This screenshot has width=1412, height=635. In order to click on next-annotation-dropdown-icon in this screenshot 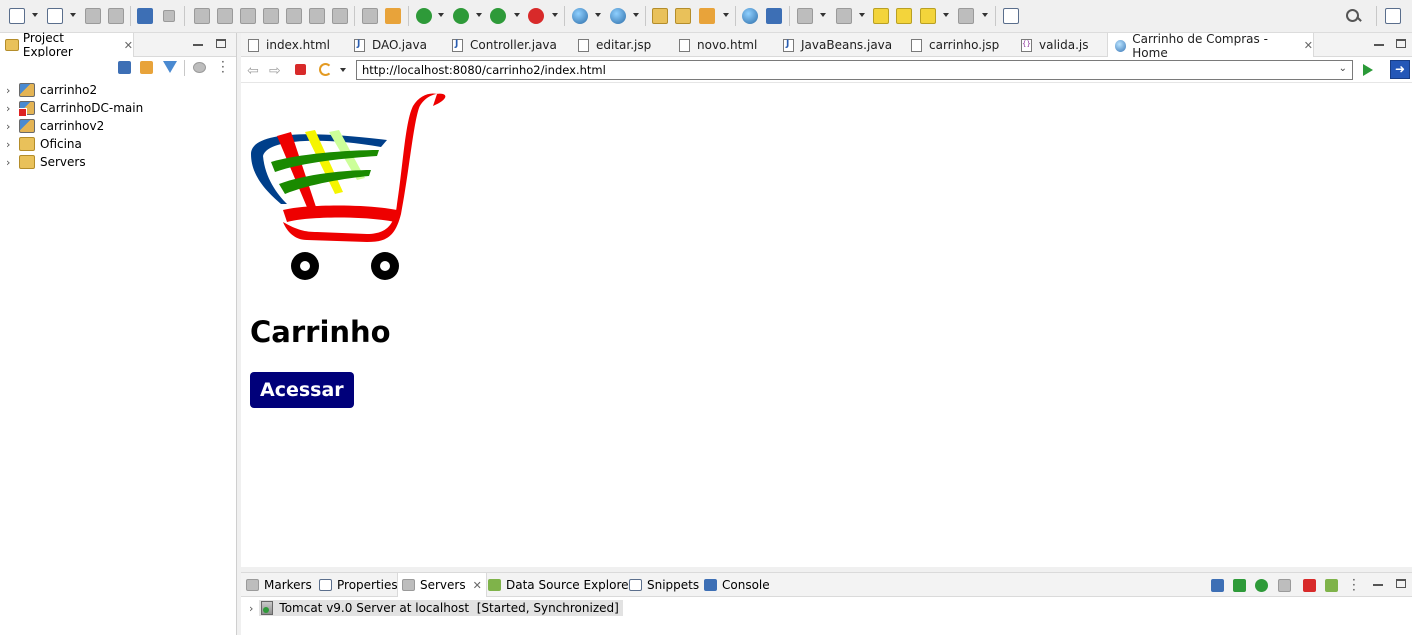, I will do `click(823, 15)`.